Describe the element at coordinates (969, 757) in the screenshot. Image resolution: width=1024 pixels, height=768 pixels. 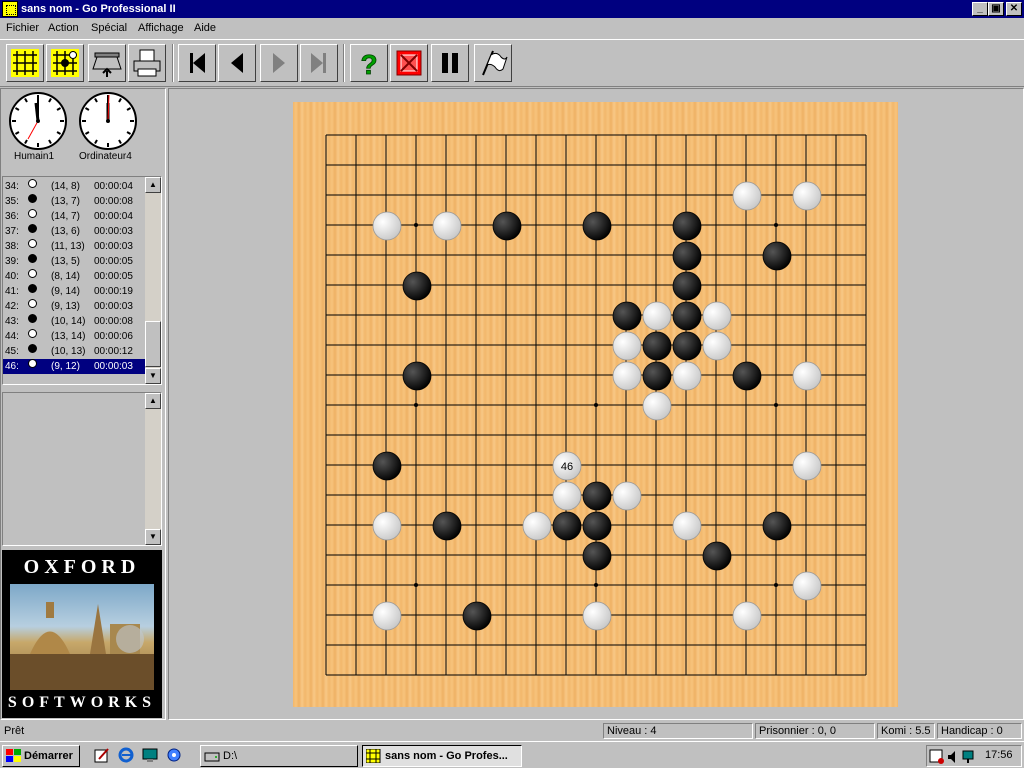
I see `tray-network-icon` at that location.